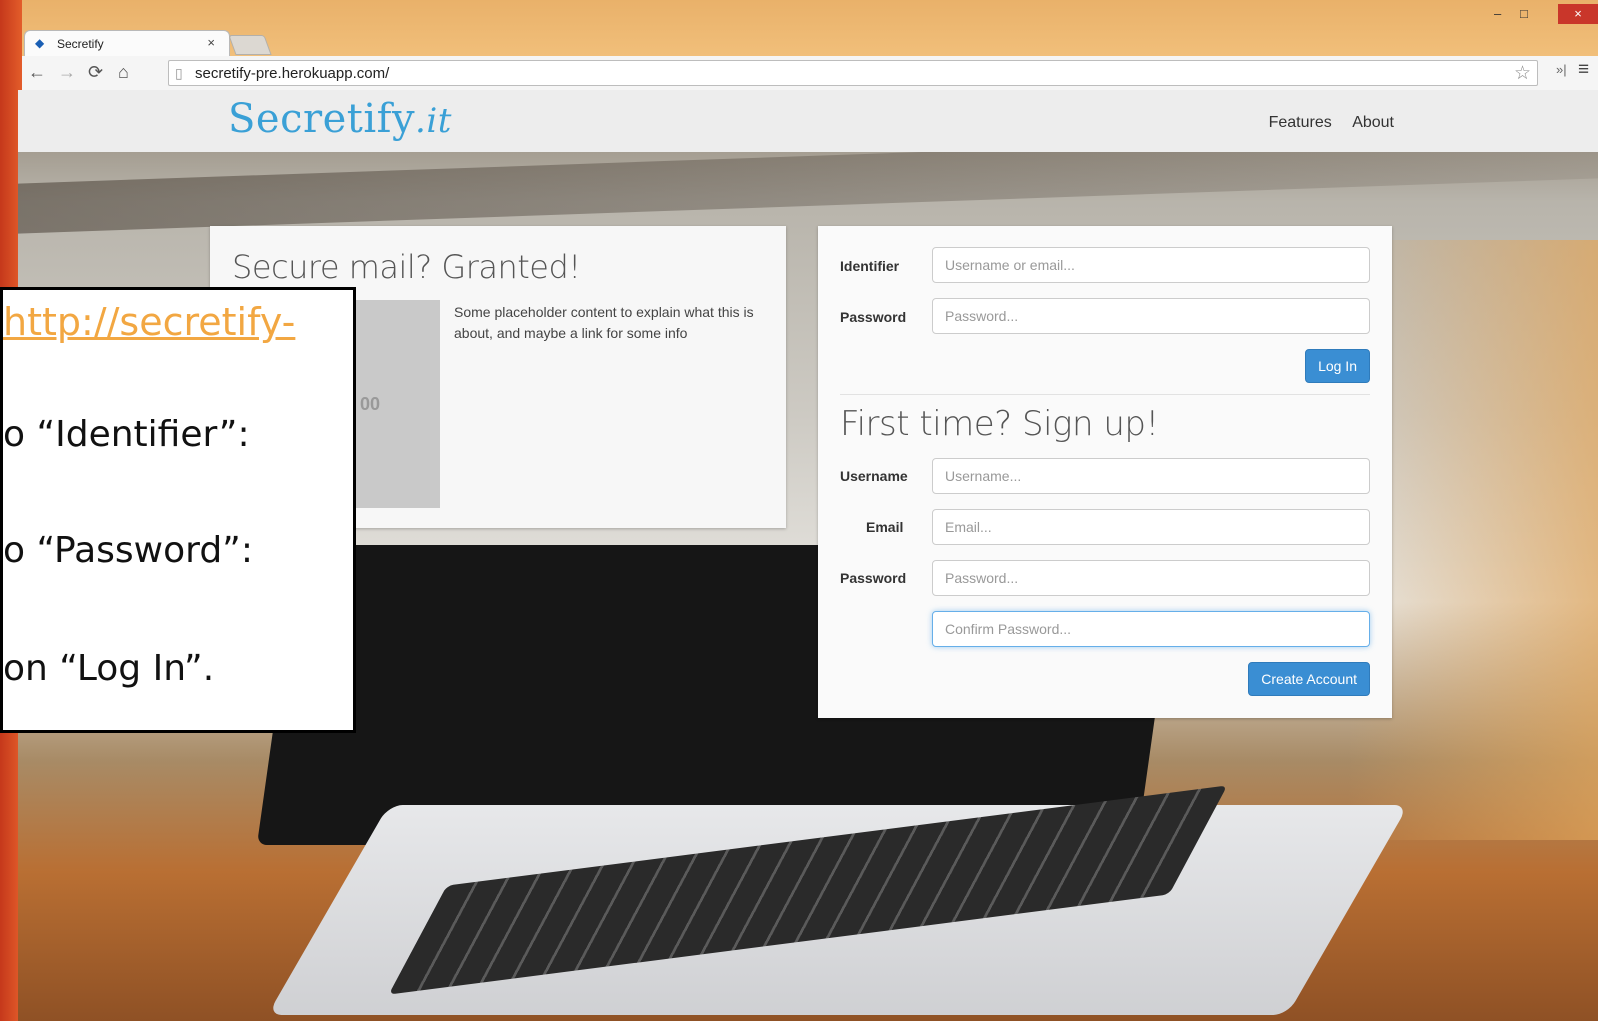  I want to click on nav-features-link: Features, so click(1300, 122).